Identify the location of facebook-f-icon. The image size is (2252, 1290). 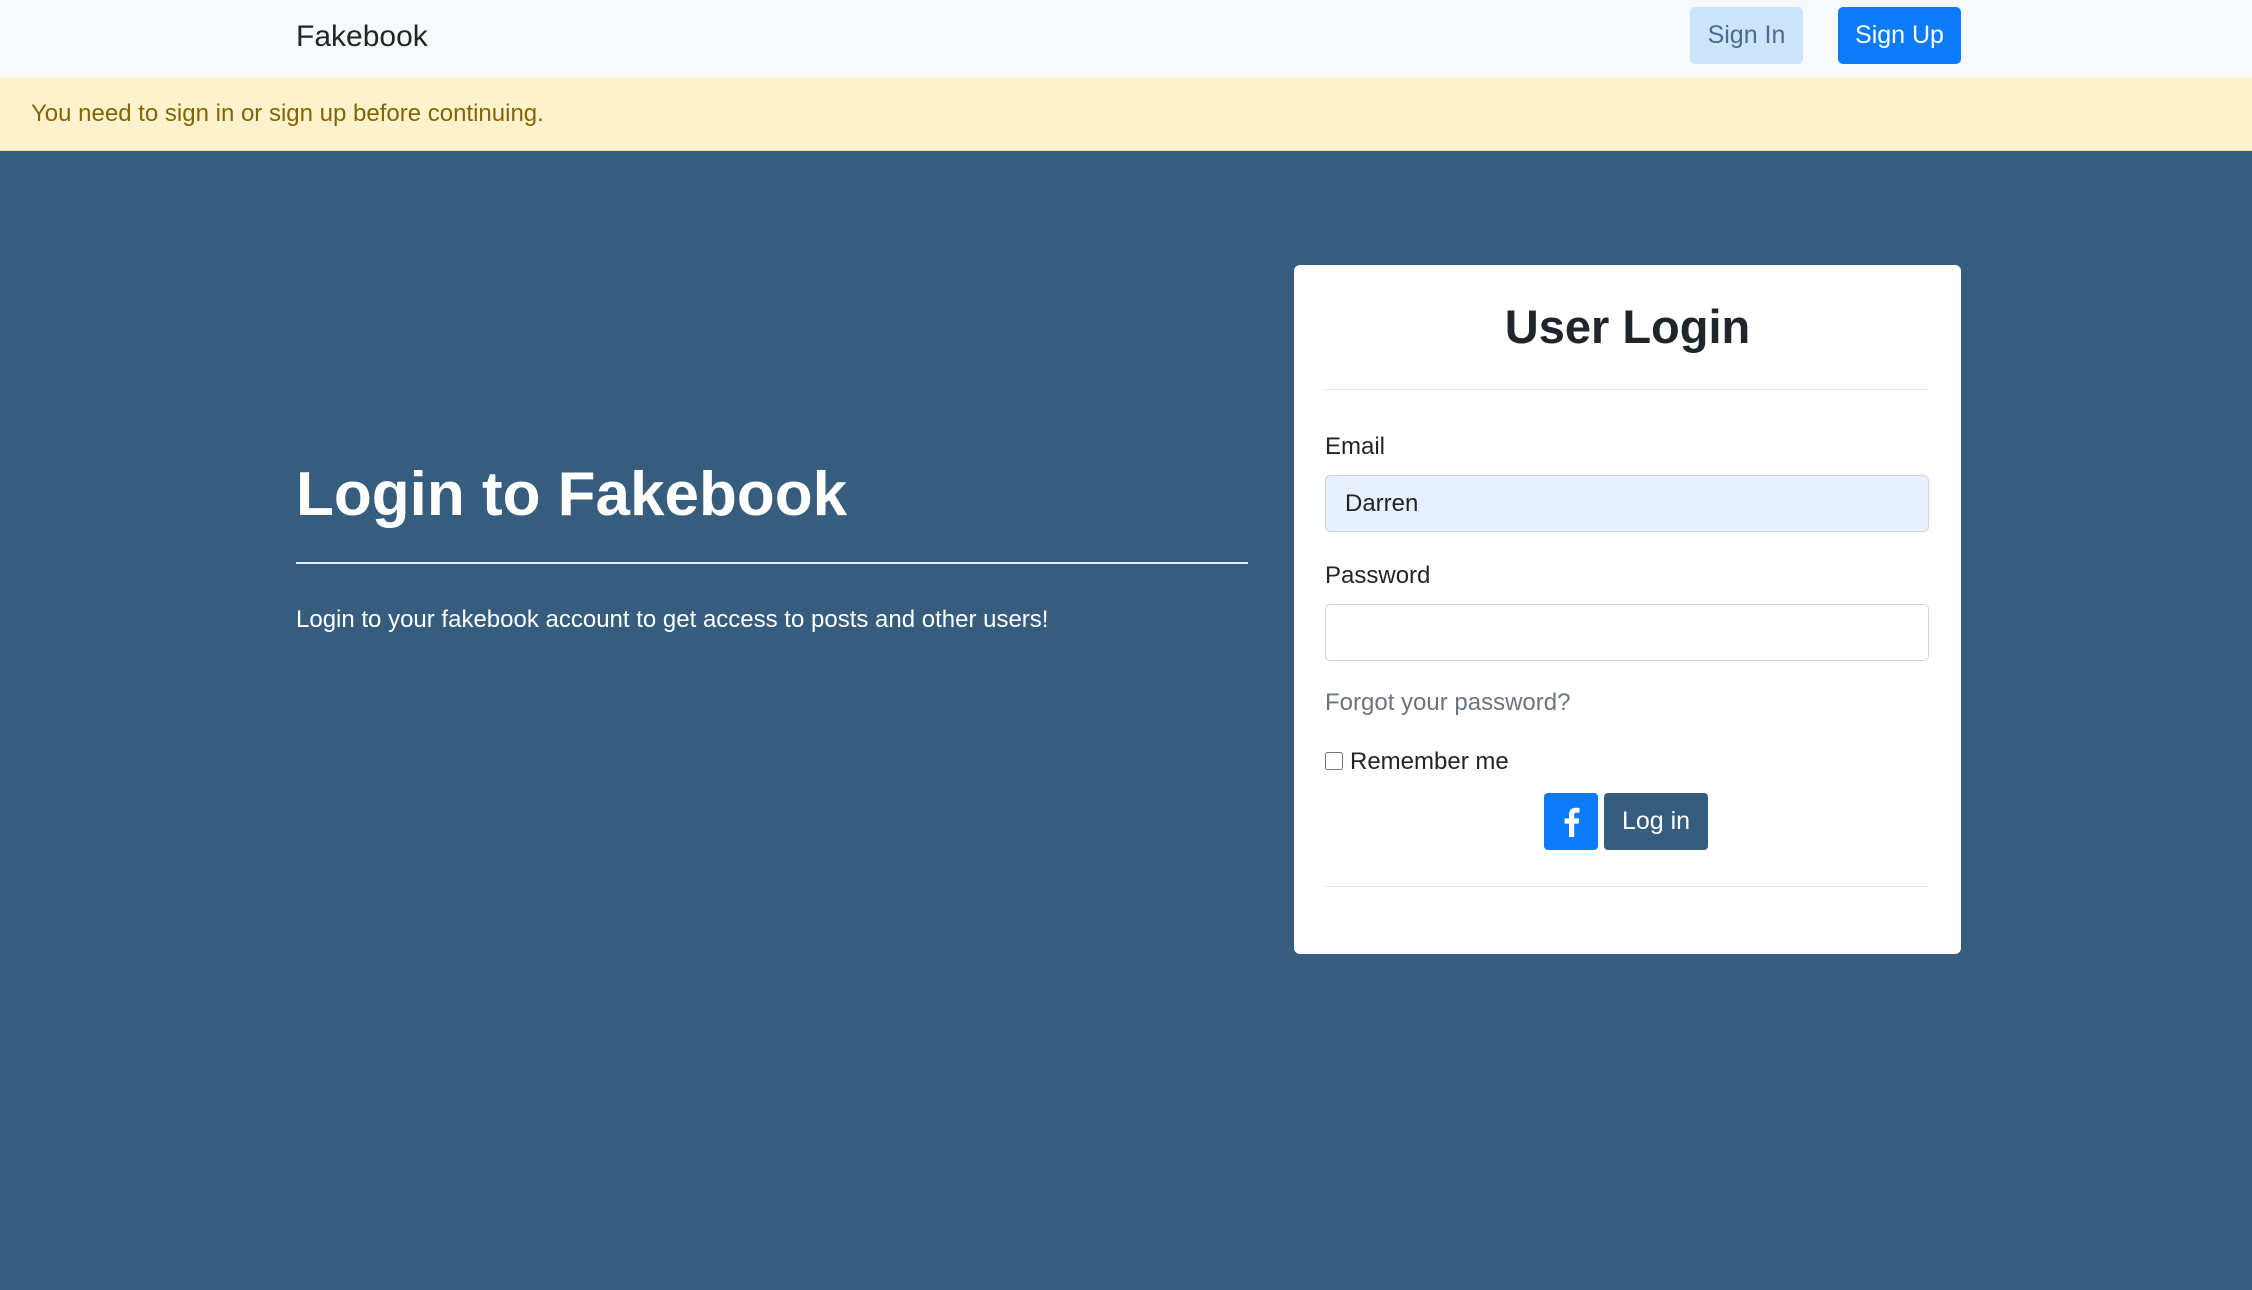
(1571, 822).